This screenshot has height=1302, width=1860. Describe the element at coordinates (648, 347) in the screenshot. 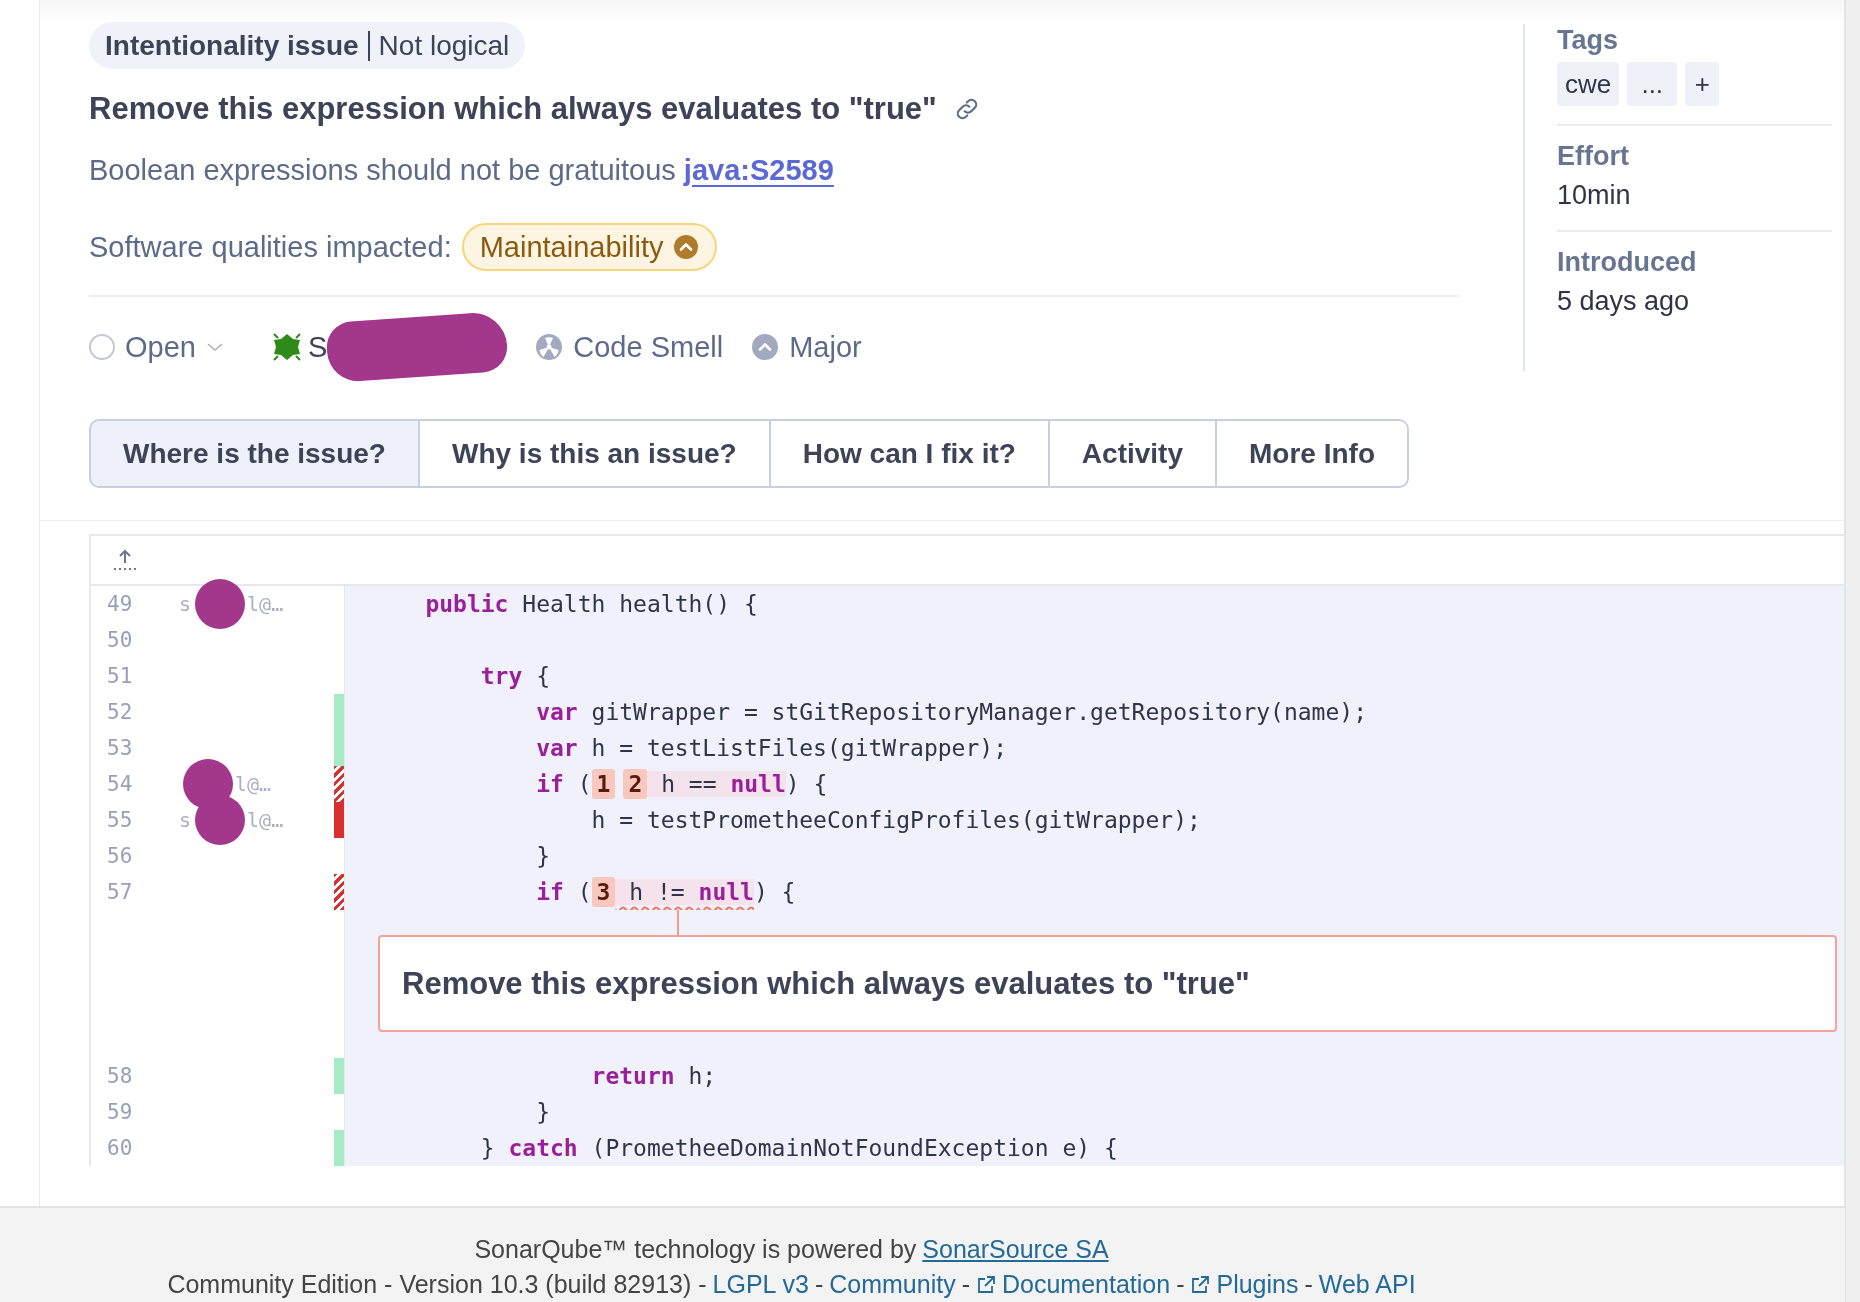

I see `issue-type: Code Smell` at that location.